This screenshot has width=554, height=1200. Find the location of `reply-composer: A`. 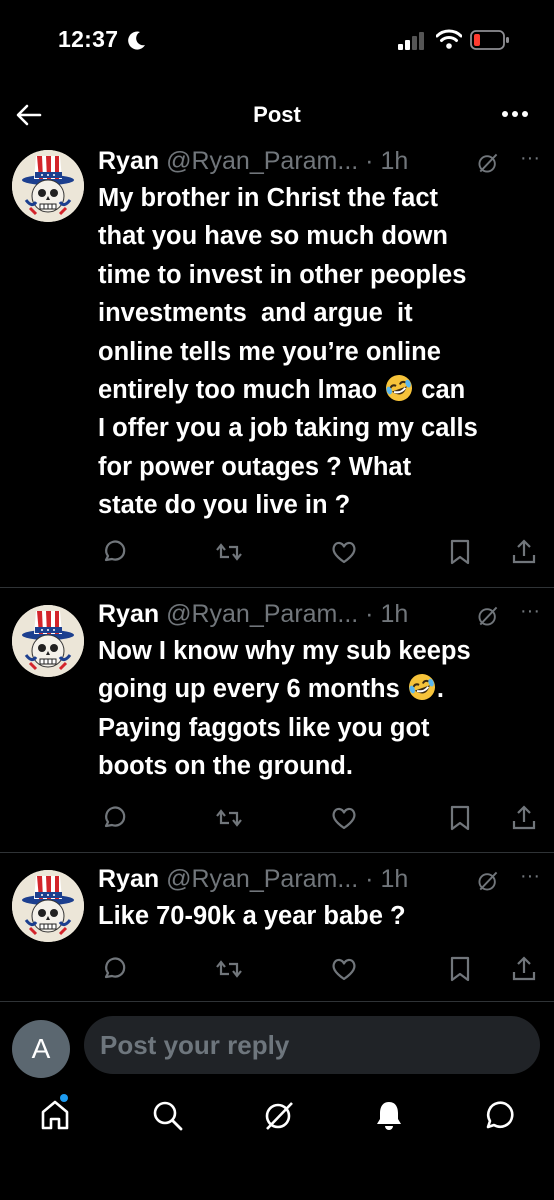

reply-composer: A is located at coordinates (277, 1043).